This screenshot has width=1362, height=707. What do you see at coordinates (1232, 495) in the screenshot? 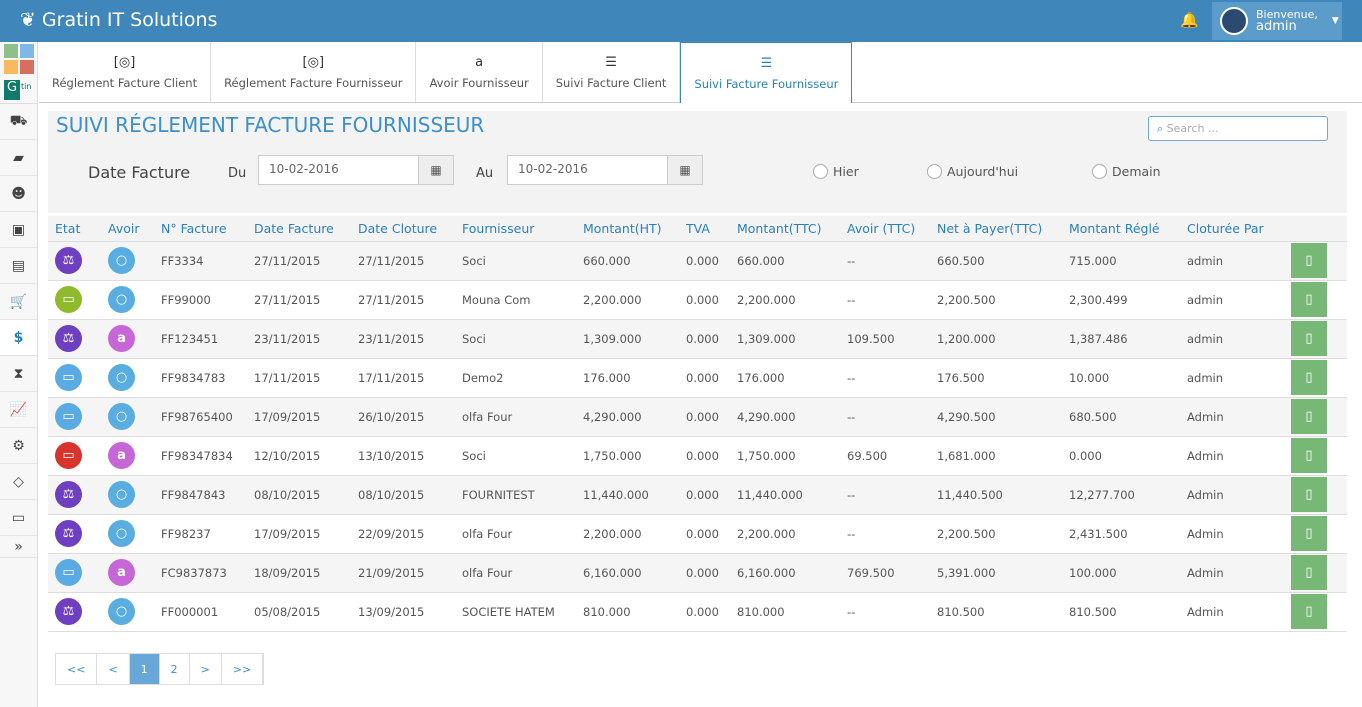
I see `cell: Admin` at bounding box center [1232, 495].